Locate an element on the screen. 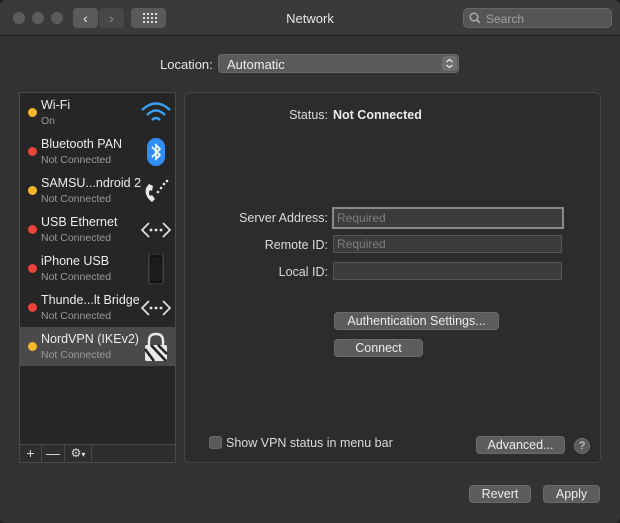 This screenshot has height=523, width=620. server-address-field is located at coordinates (448, 218).